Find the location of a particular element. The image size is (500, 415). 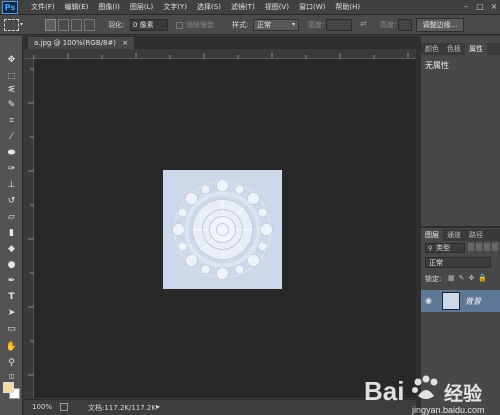

eraser-tool-icon: ▱ is located at coordinates (11, 217).